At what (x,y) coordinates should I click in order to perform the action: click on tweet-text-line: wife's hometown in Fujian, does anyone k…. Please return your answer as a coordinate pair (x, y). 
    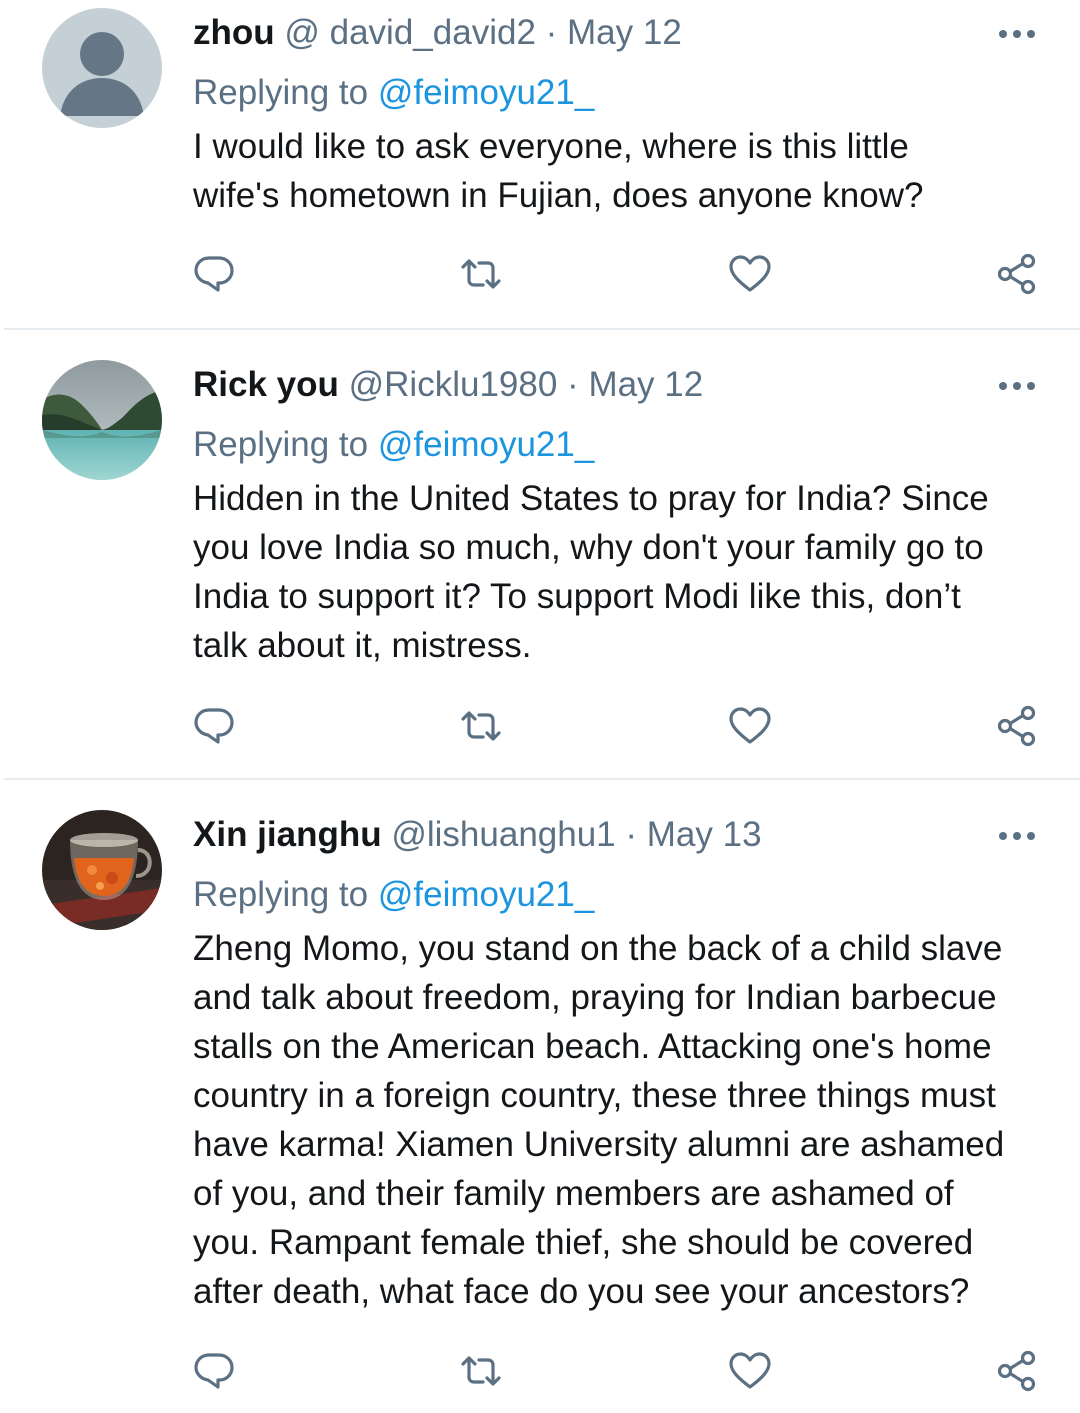
    Looking at the image, I should click on (558, 195).